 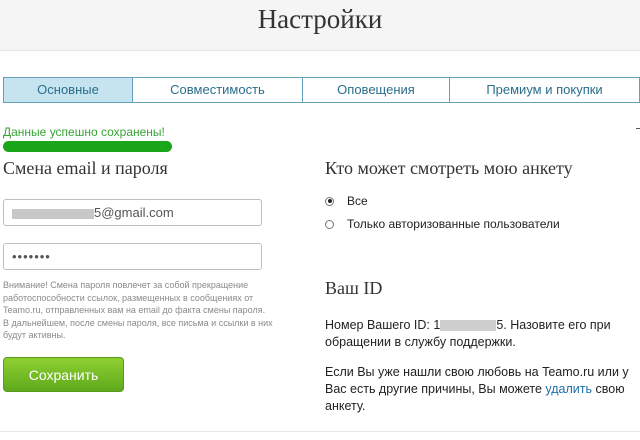 I want to click on visibility-option-authorized: Только авторизованные пользователи, so click(x=442, y=224).